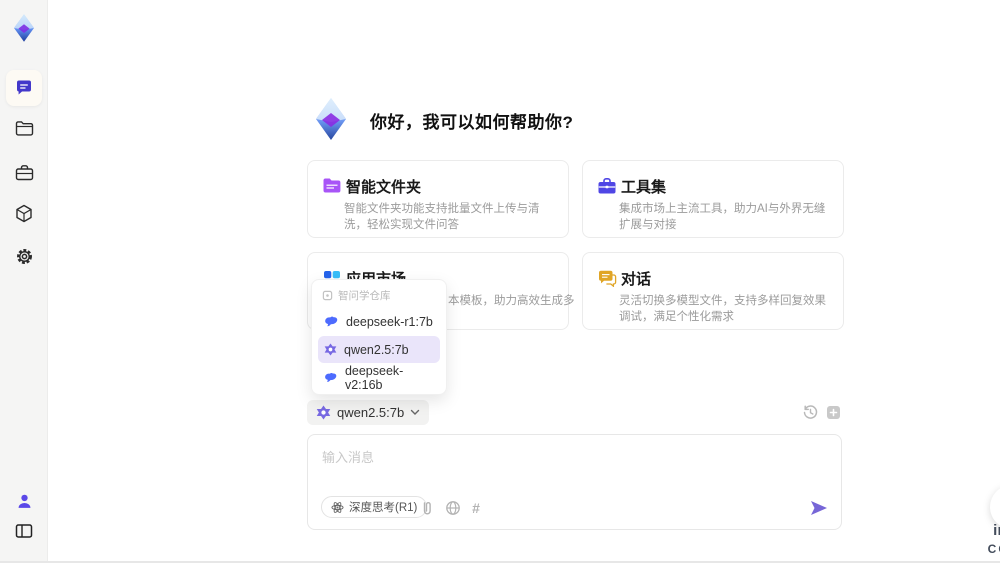  I want to click on sidebar-item-models, so click(24, 213).